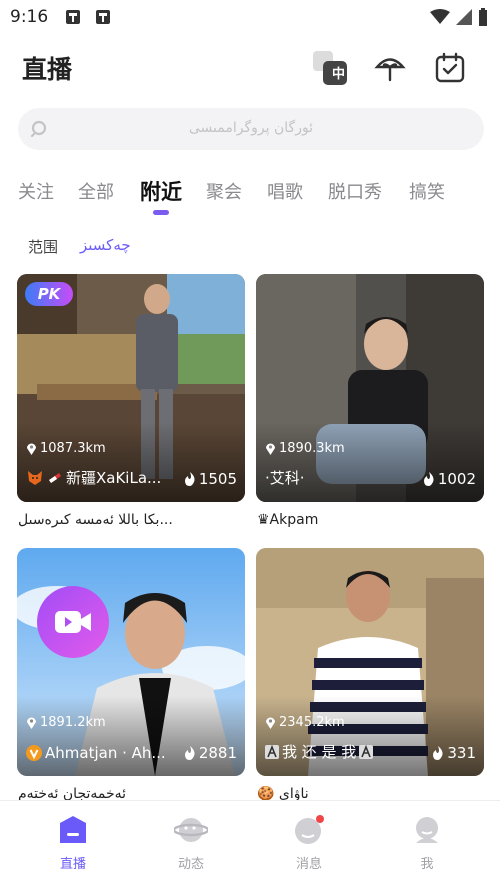  I want to click on streamer-name: ·艾科·, so click(285, 478).